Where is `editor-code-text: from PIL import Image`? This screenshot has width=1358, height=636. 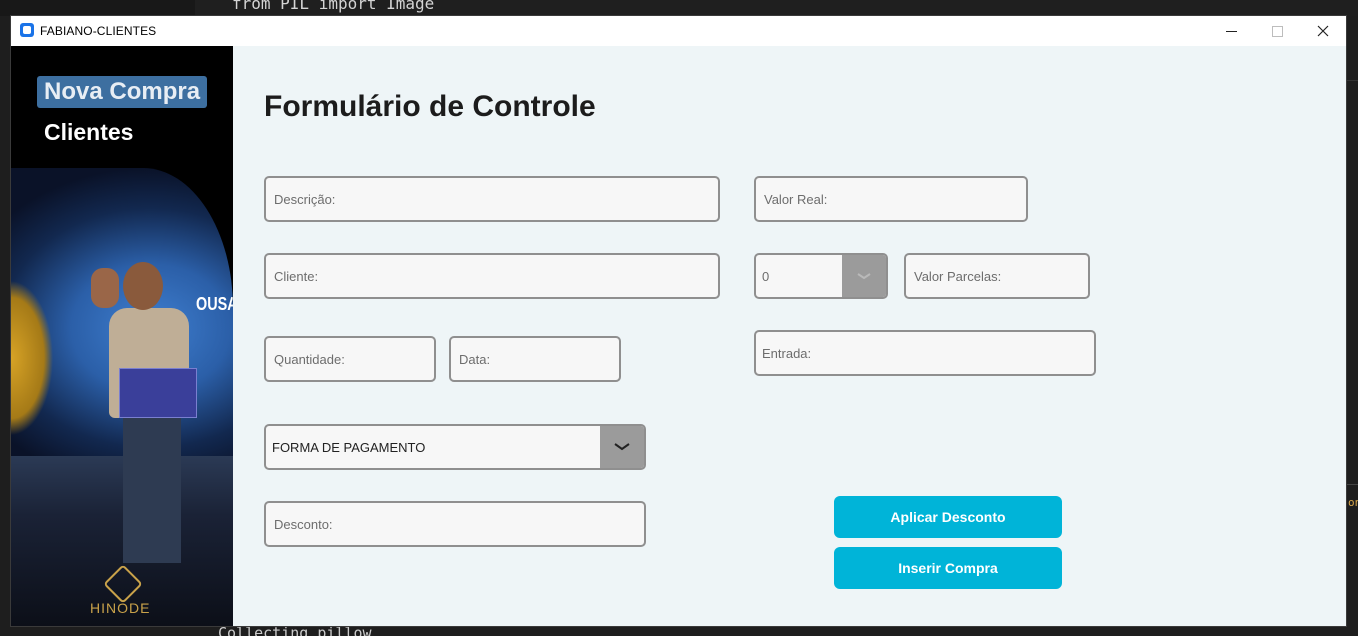 editor-code-text: from PIL import Image is located at coordinates (333, 6).